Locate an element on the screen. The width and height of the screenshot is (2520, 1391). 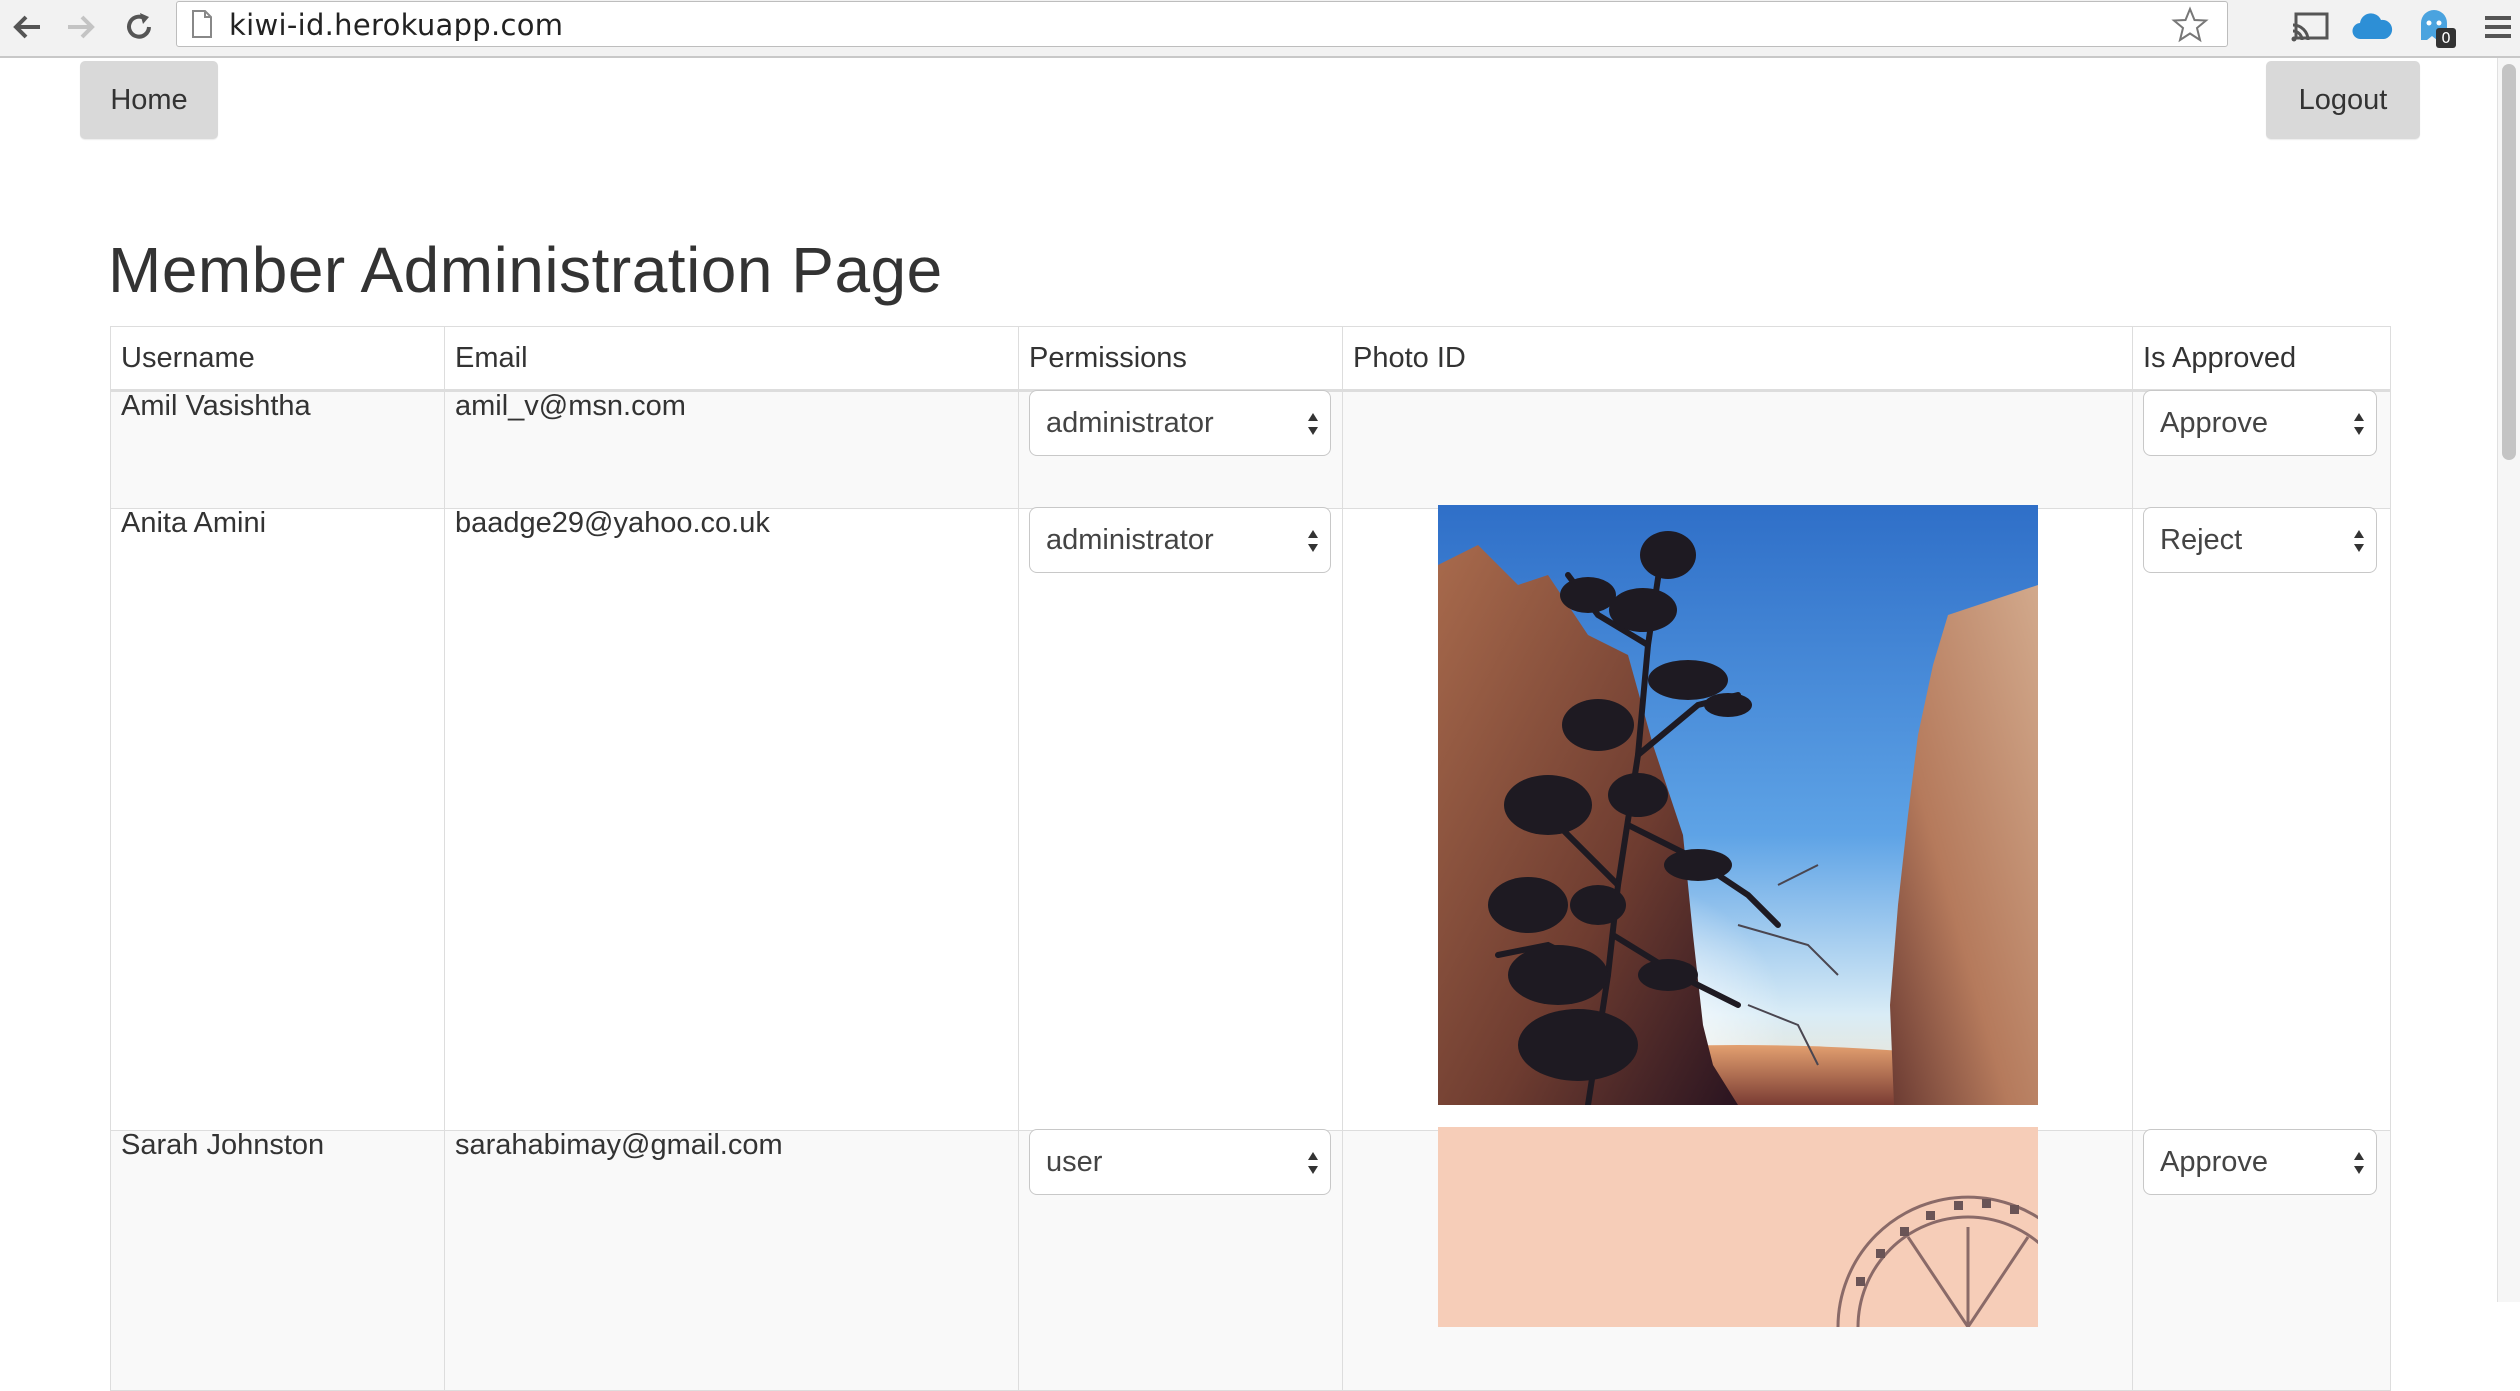
email-text: amil_v@msn.com is located at coordinates (570, 406).